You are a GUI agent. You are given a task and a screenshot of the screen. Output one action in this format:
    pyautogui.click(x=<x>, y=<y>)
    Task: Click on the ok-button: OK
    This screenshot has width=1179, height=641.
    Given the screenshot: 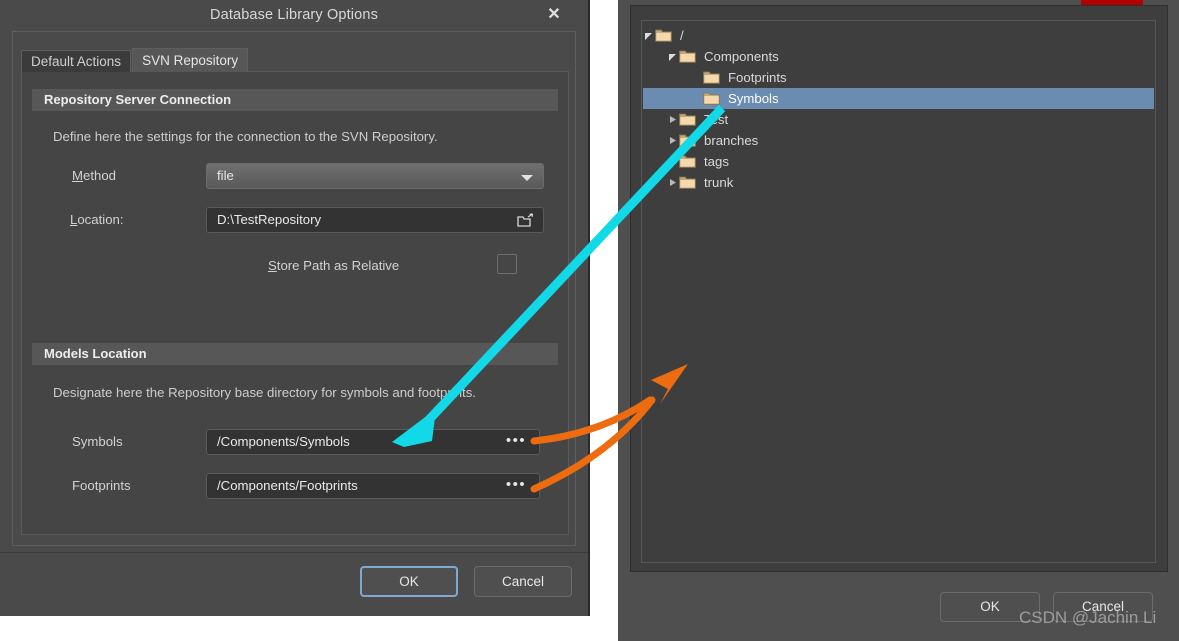 What is the action you would take?
    pyautogui.click(x=409, y=581)
    